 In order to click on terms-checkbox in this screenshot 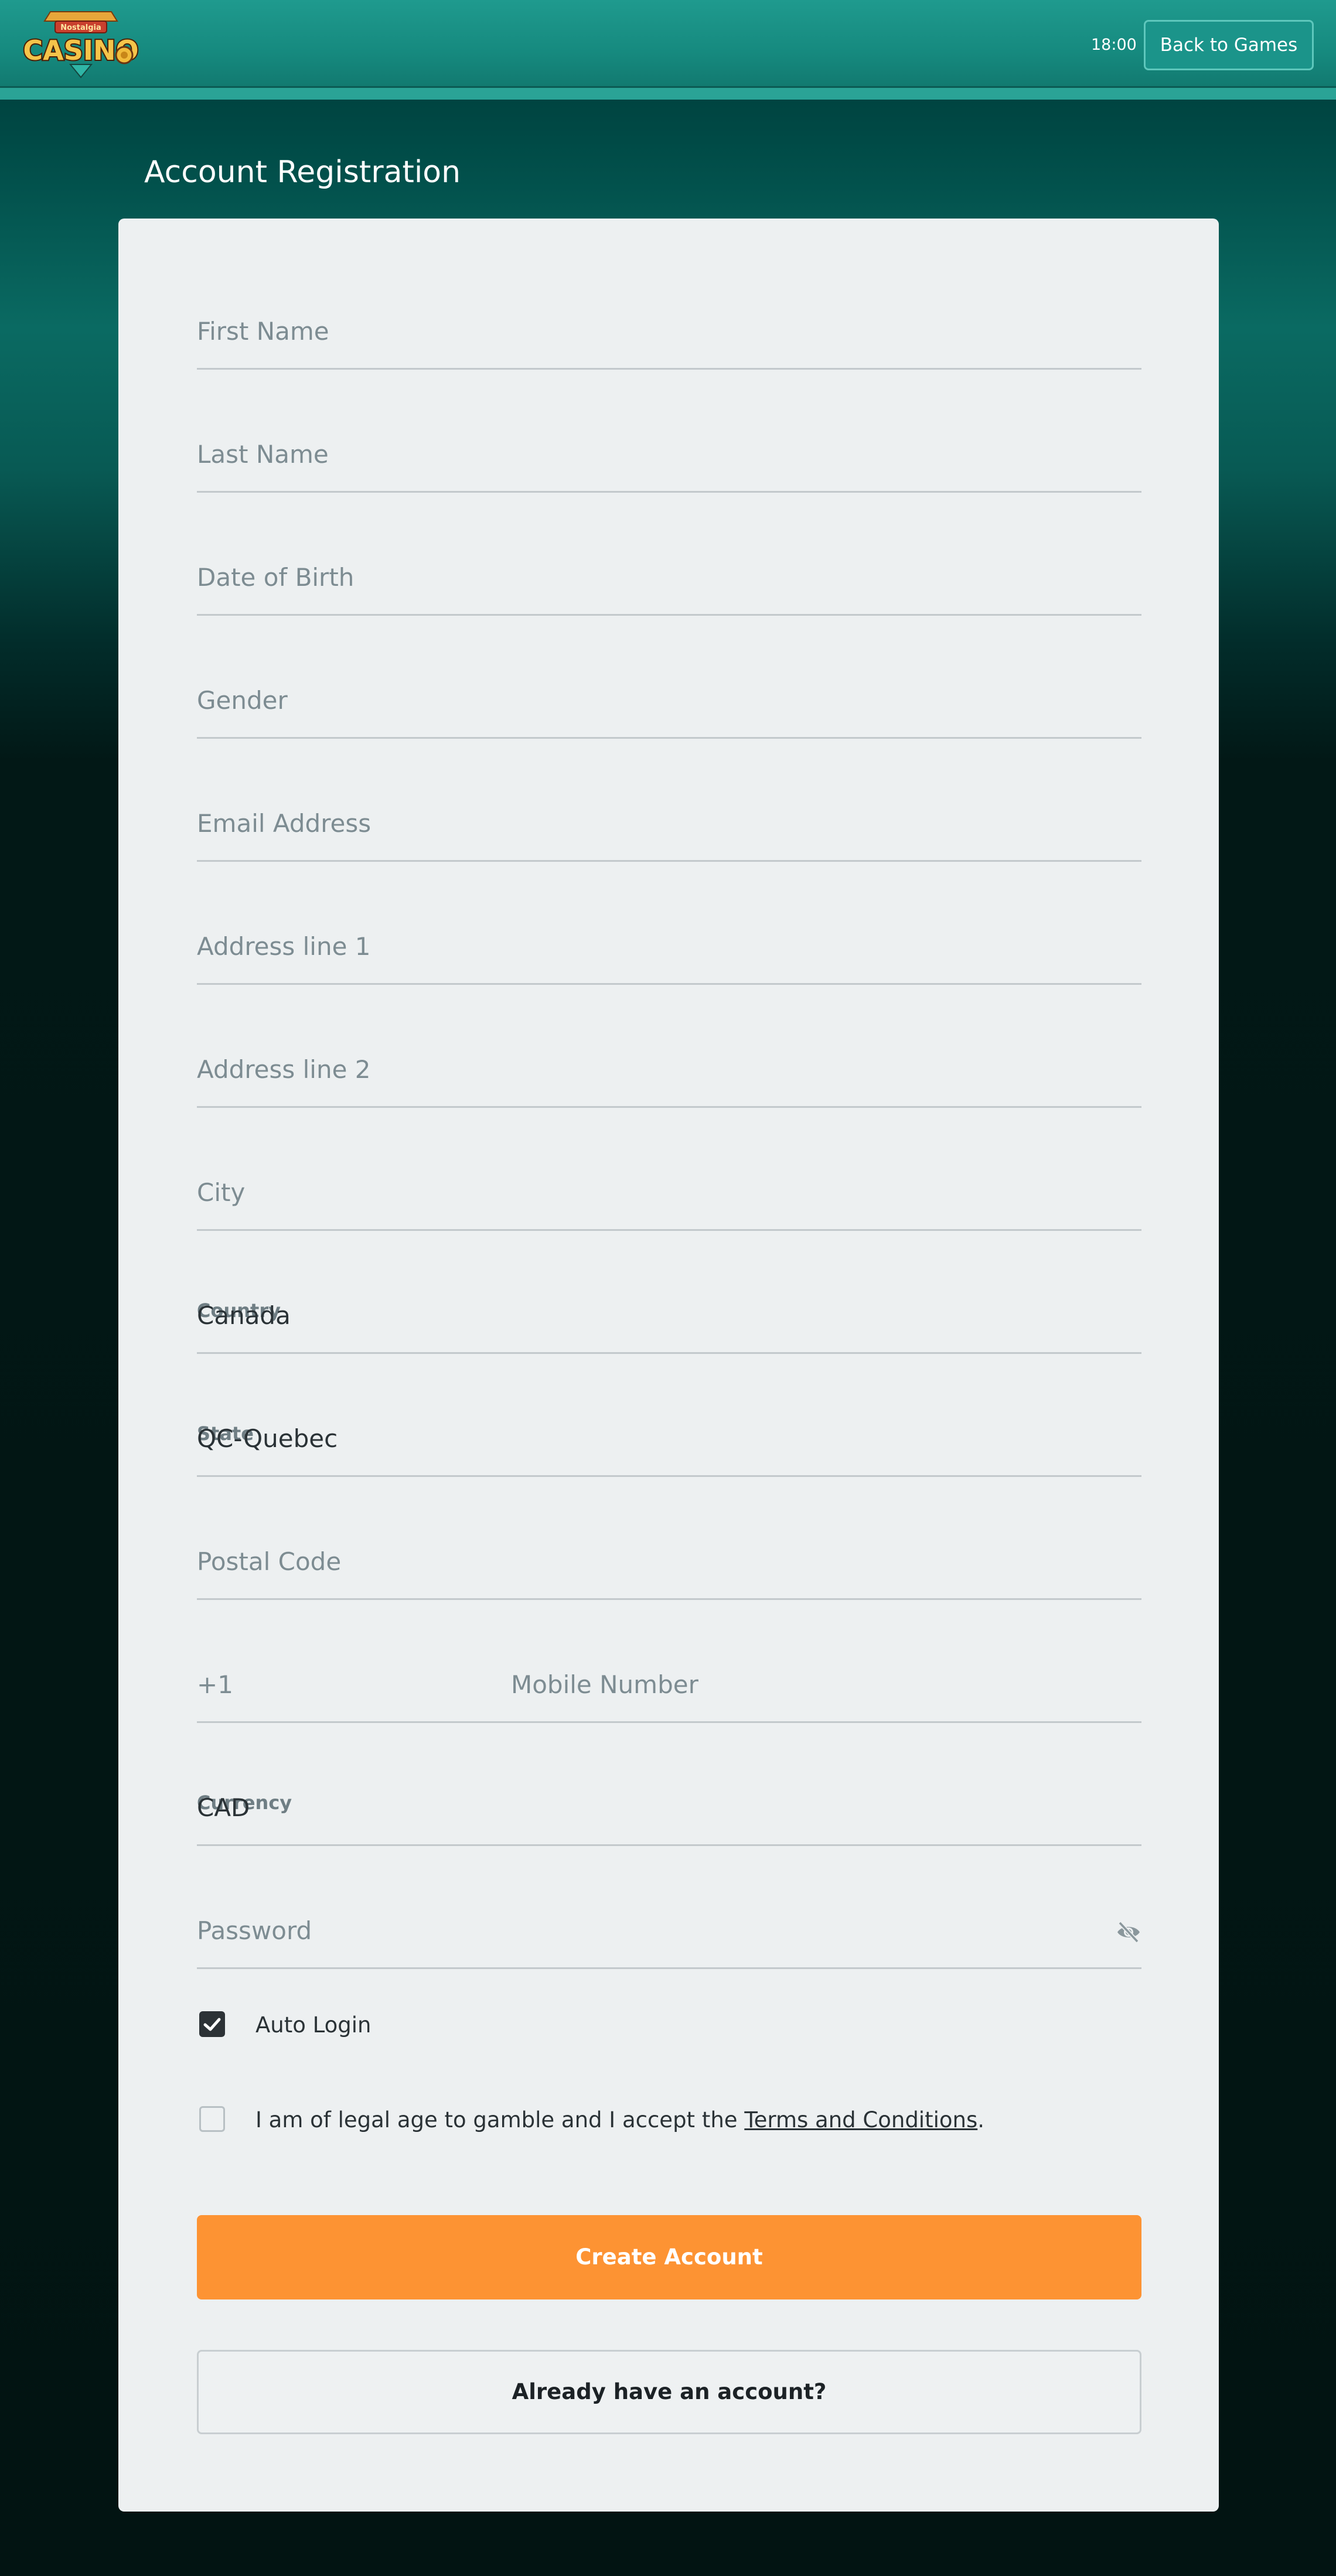, I will do `click(212, 2119)`.